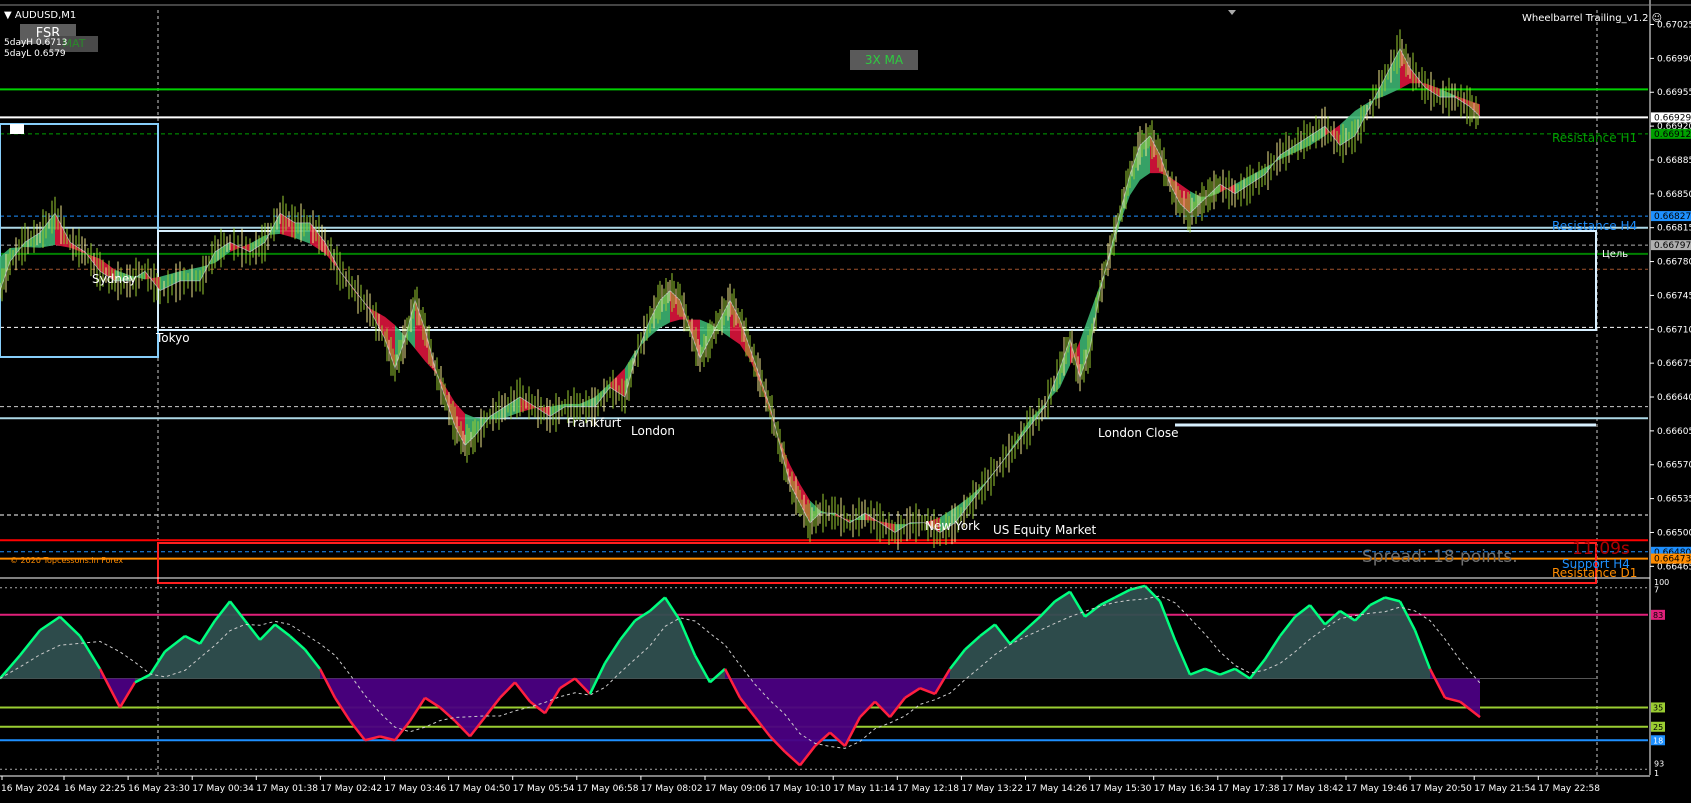 Image resolution: width=1691 pixels, height=803 pixels. What do you see at coordinates (1045, 530) in the screenshot?
I see `session-label-us-equity: US Equity Market` at bounding box center [1045, 530].